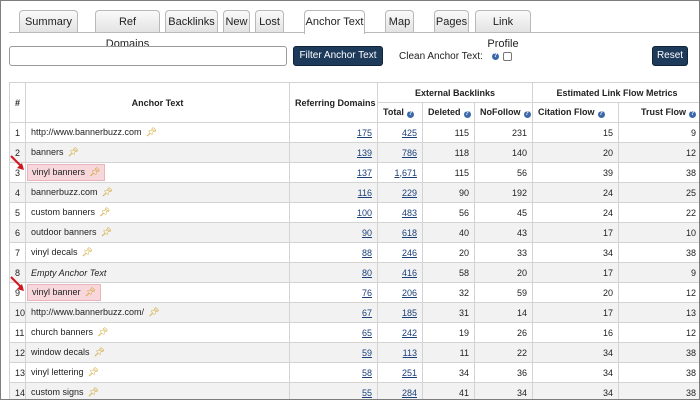  Describe the element at coordinates (409, 233) in the screenshot. I see `total-backlinks-link: 618` at that location.